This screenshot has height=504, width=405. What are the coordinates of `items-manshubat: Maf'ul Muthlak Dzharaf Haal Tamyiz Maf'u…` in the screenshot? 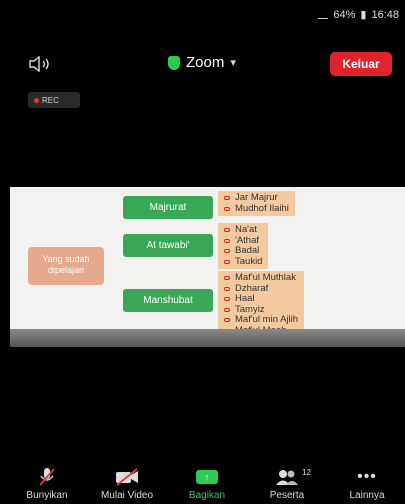 It's located at (261, 304).